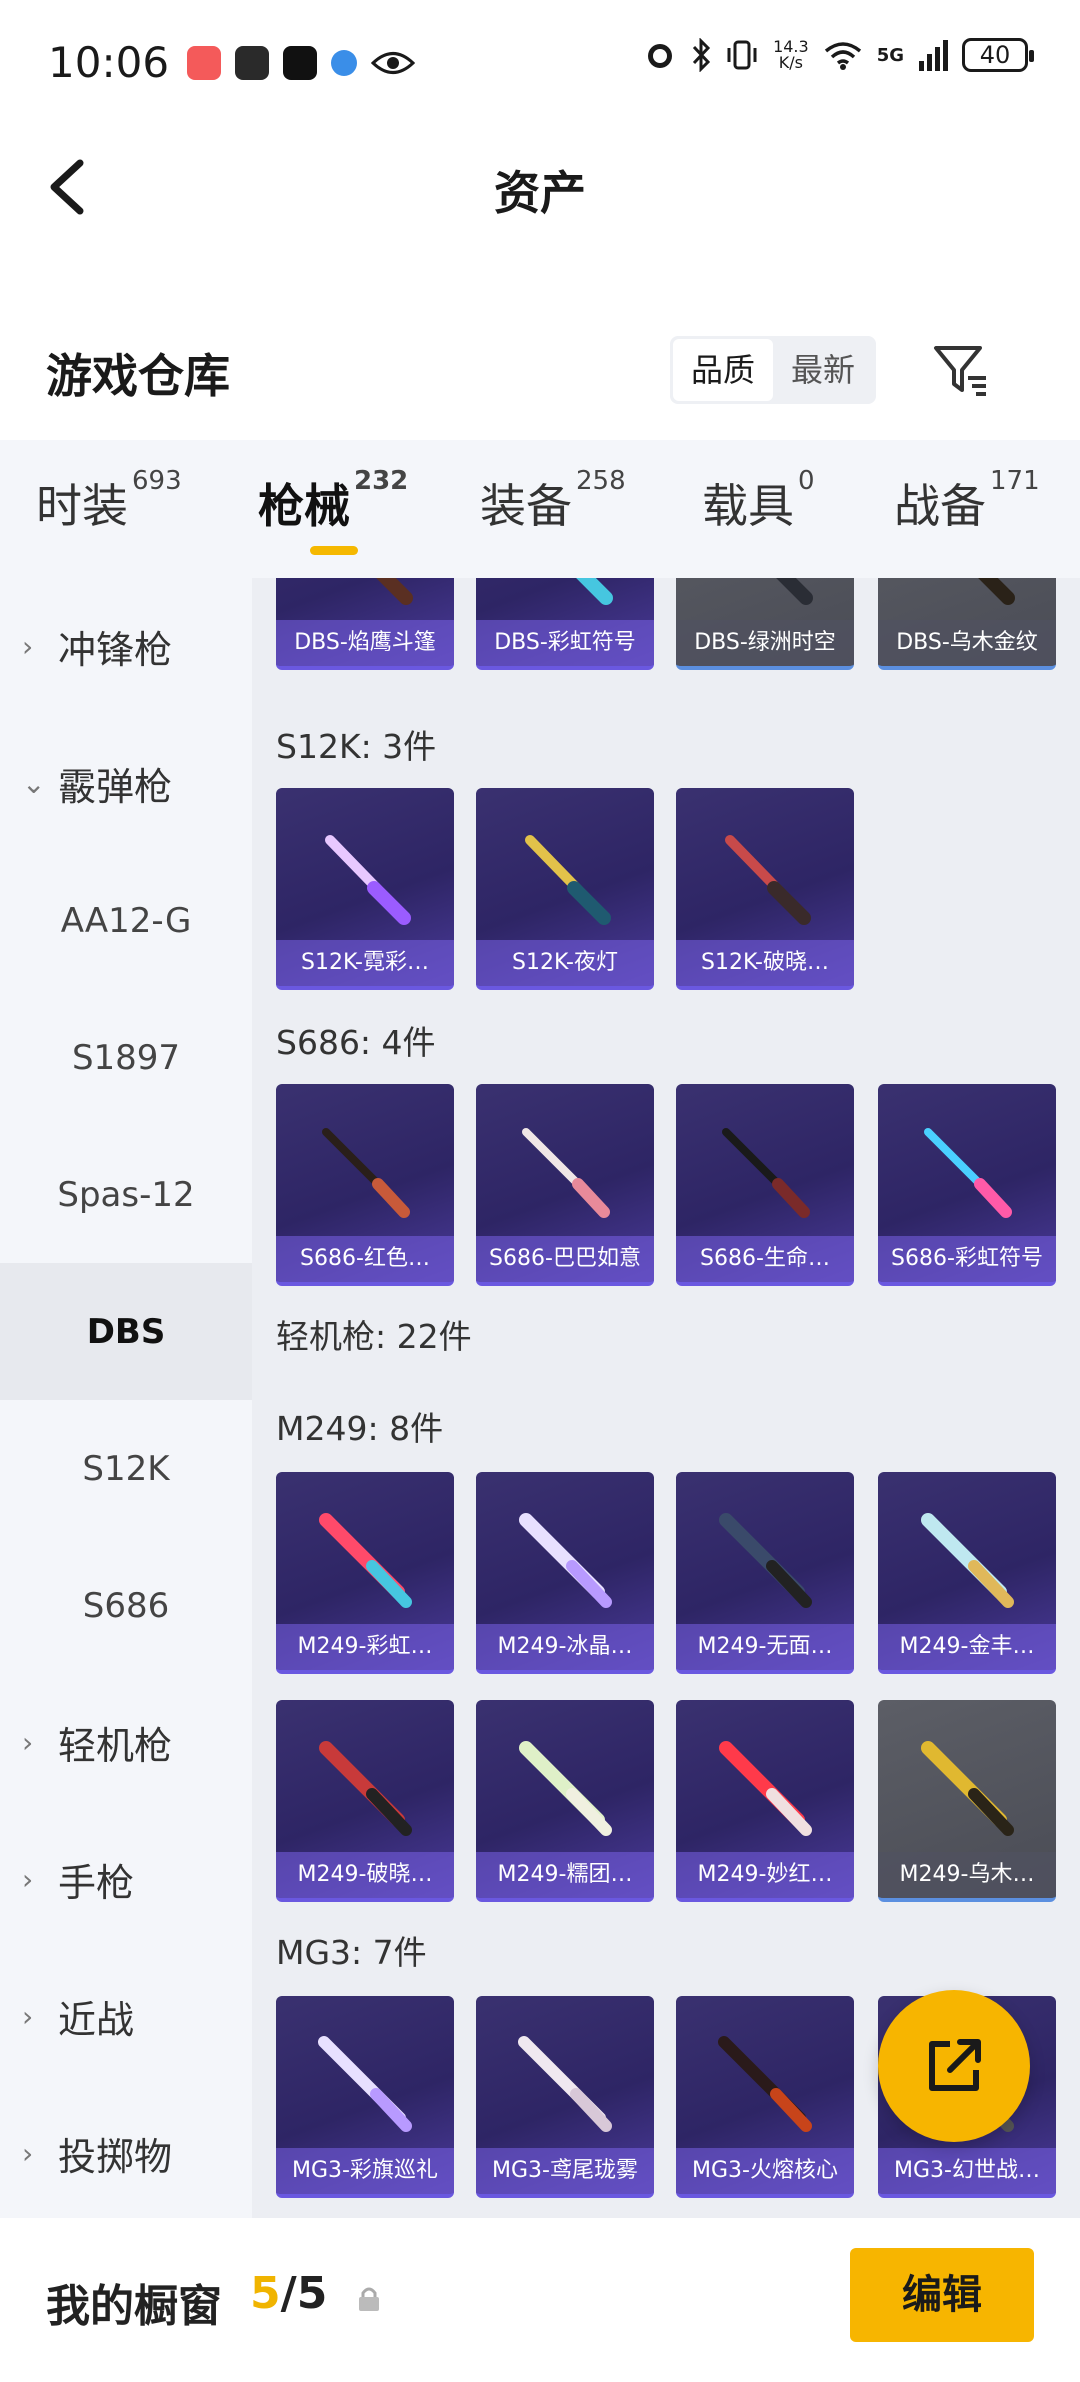  Describe the element at coordinates (126, 1879) in the screenshot. I see `sidebar-item-pistol: › 手枪` at that location.